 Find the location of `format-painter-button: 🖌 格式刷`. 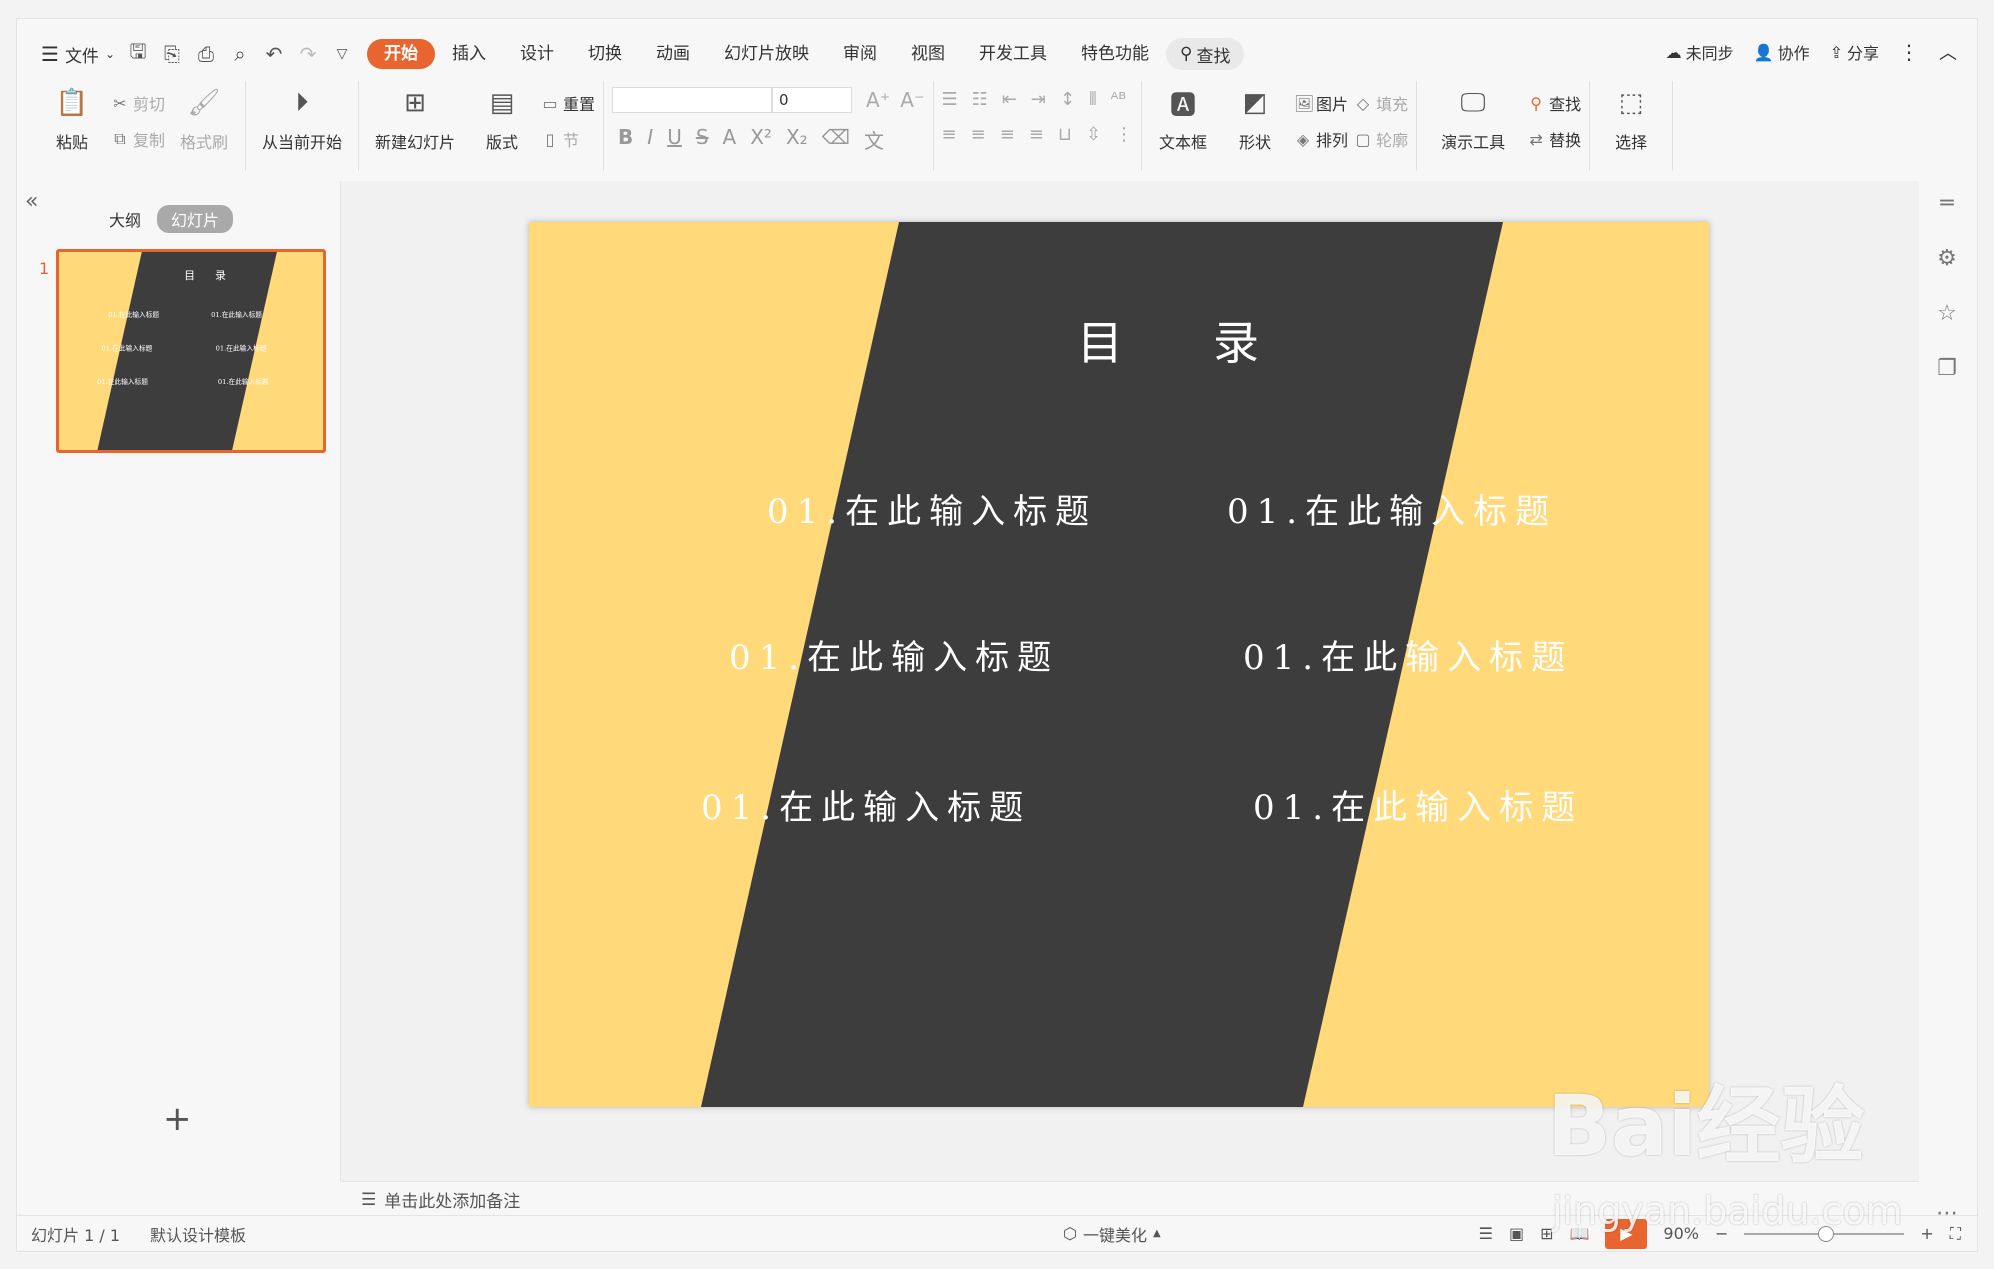

format-painter-button: 🖌 格式刷 is located at coordinates (204, 117).